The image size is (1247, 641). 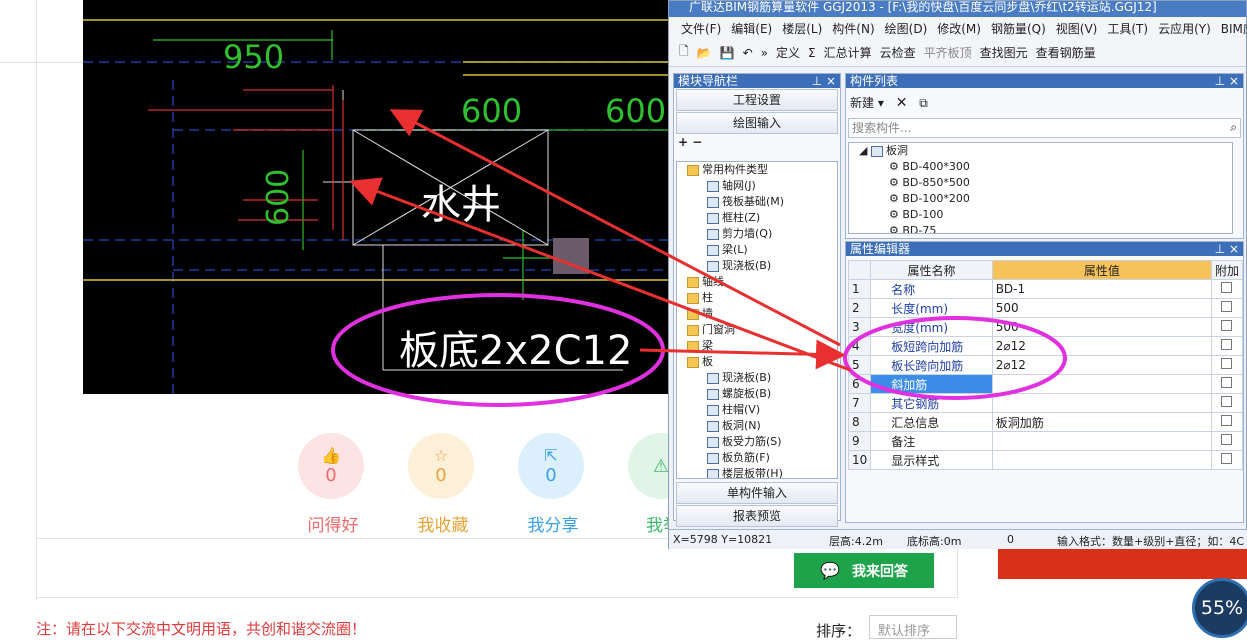 I want to click on cloud-check-button: 云检查, so click(x=898, y=52).